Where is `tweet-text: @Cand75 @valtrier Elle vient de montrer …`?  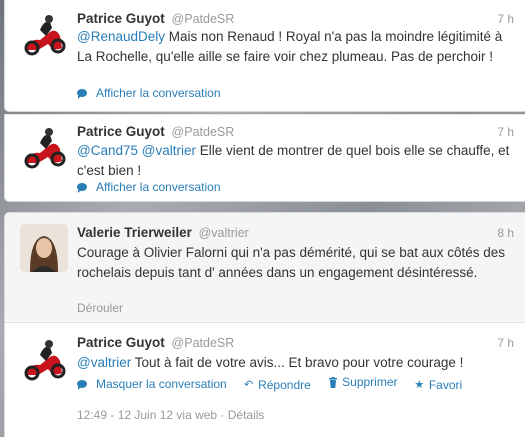 tweet-text: @Cand75 @valtrier Elle vient de montrer … is located at coordinates (293, 160).